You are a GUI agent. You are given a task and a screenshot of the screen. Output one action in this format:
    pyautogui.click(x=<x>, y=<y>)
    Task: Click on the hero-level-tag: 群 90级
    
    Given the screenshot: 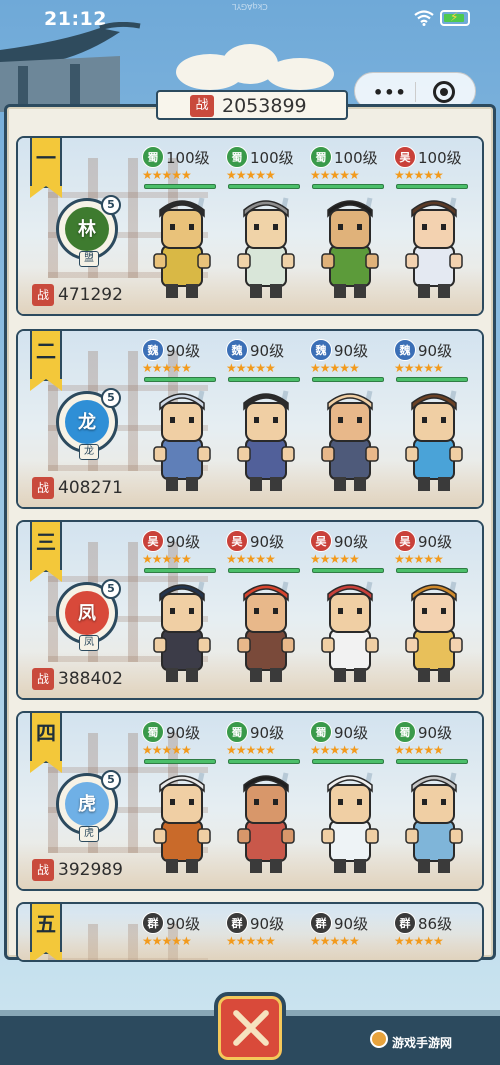 What is the action you would take?
    pyautogui.click(x=349, y=923)
    